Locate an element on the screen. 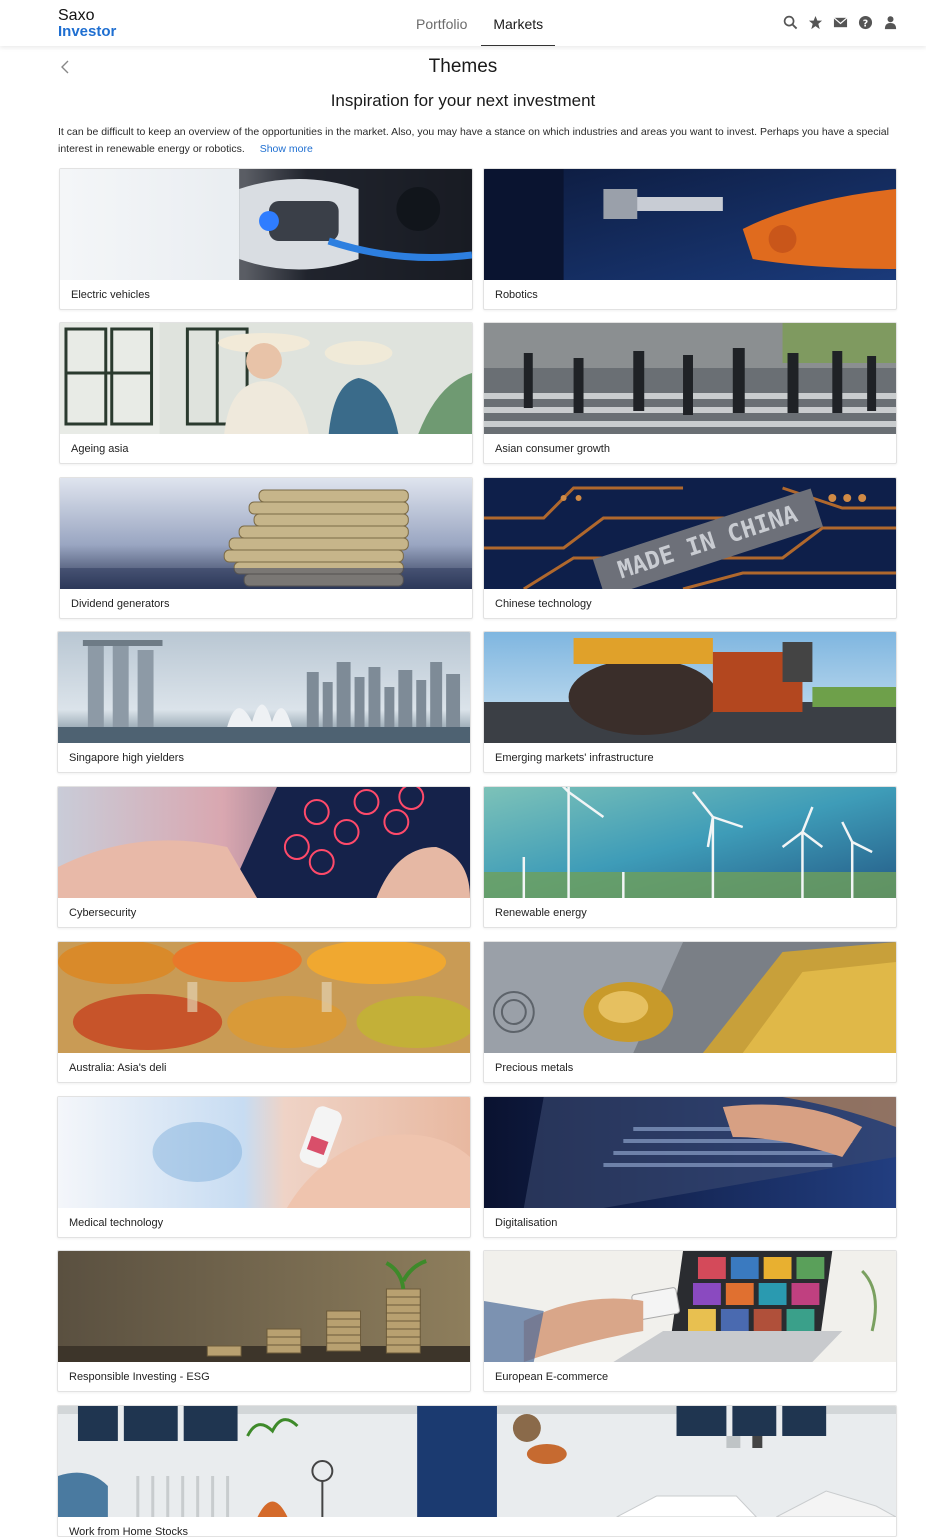 The image size is (926, 1537). theme-card-chinese-technology: MADE IN CHINA Chinese technology is located at coordinates (690, 548).